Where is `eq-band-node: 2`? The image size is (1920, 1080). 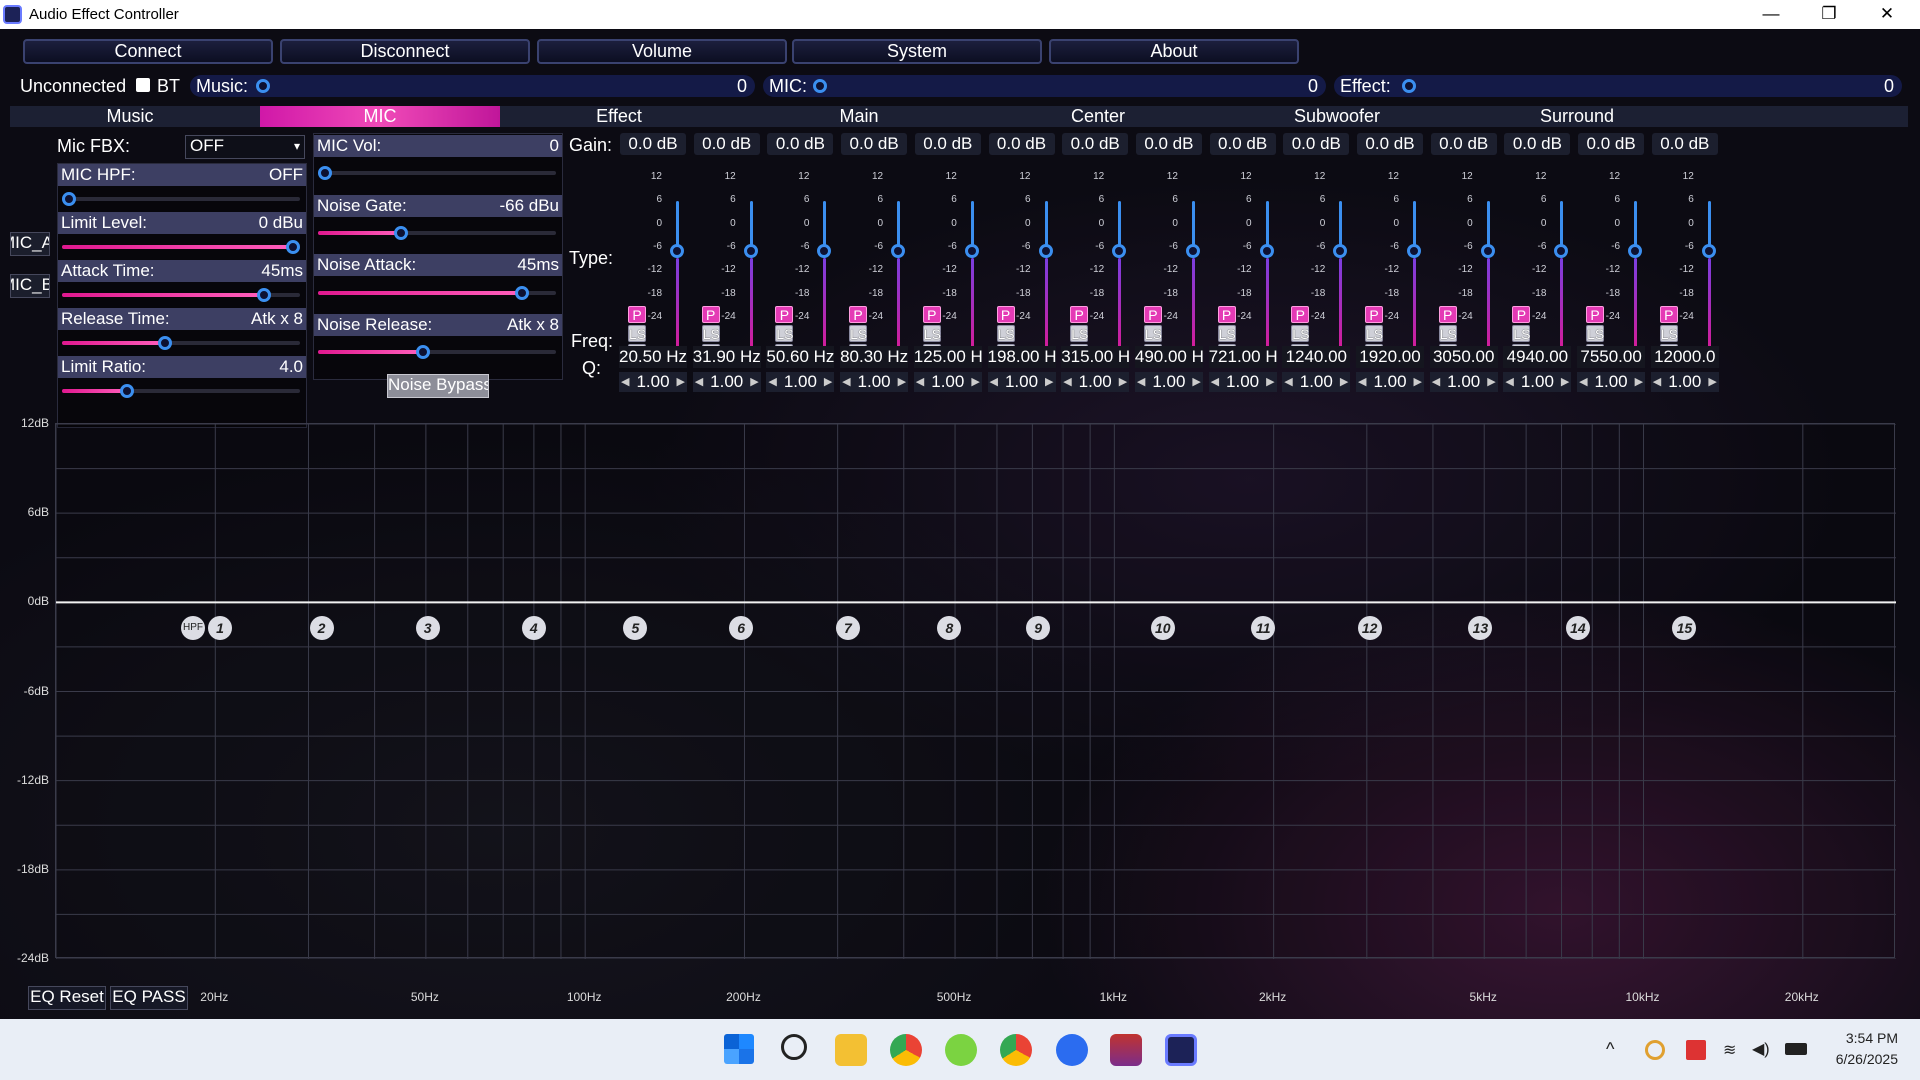 eq-band-node: 2 is located at coordinates (321, 628).